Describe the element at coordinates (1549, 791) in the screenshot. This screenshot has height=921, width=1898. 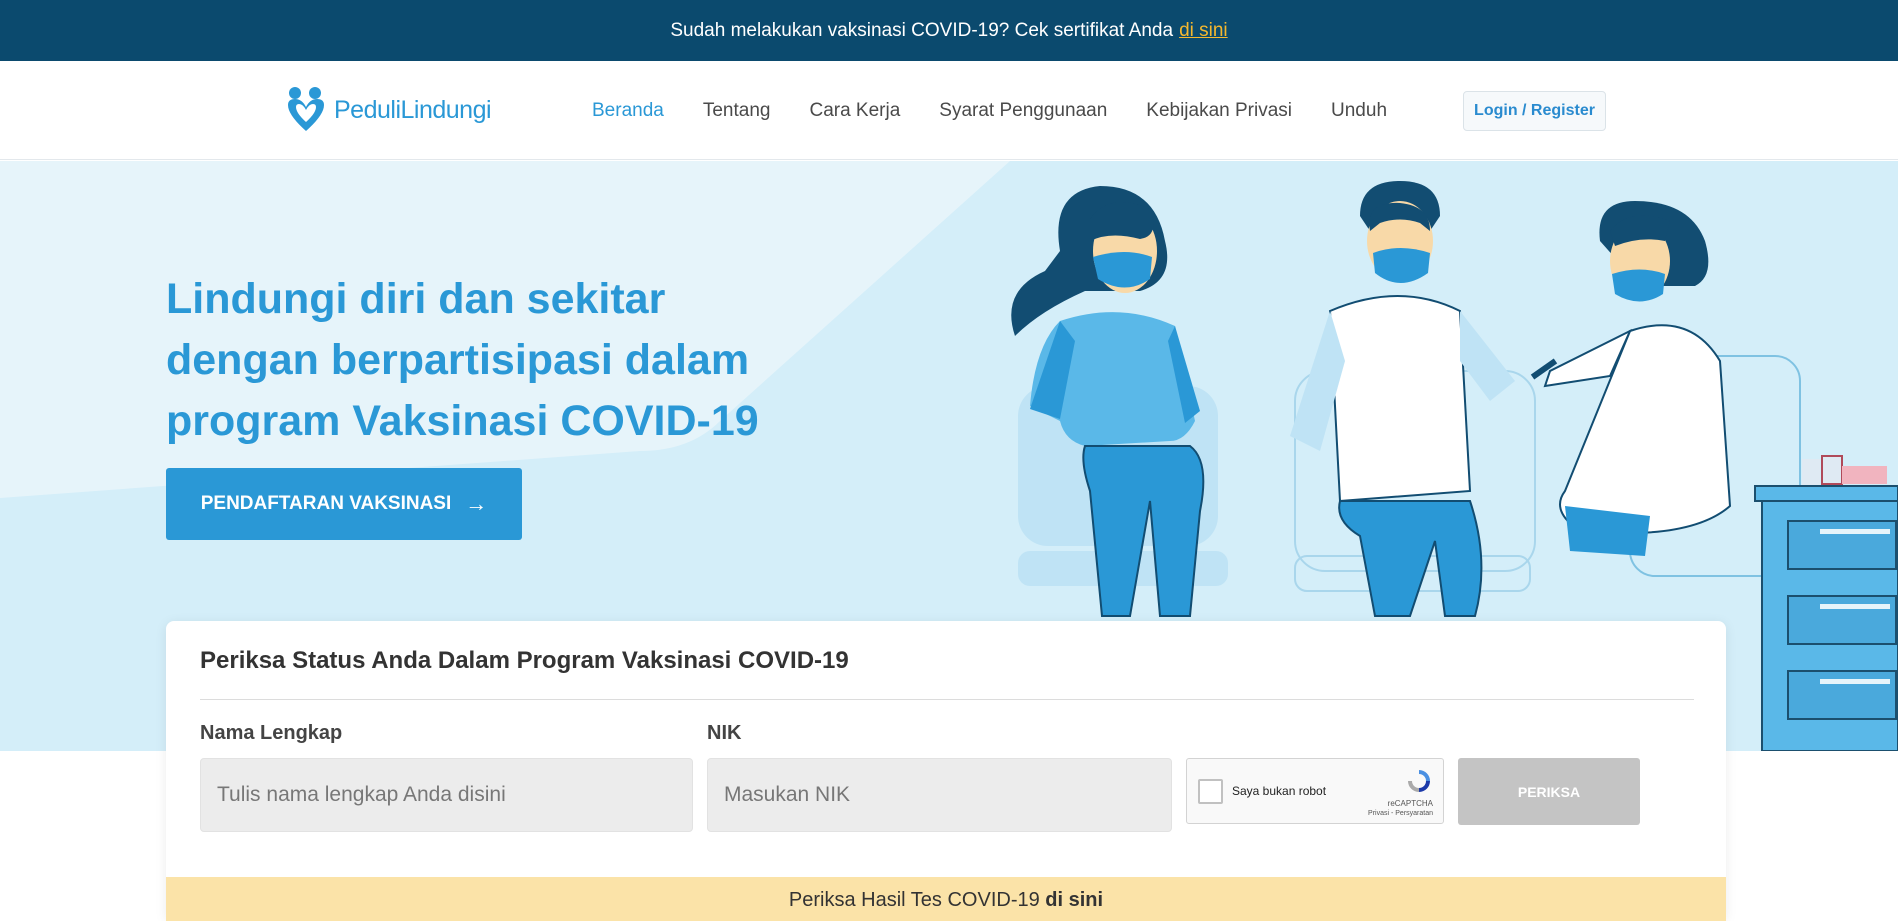
I see `check-button: PERIKSA` at that location.